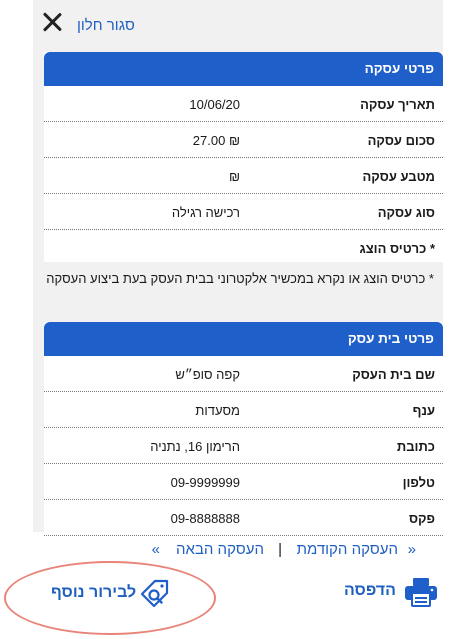 This screenshot has width=457, height=639. What do you see at coordinates (401, 140) in the screenshot?
I see `row-label: סכום עסקה` at bounding box center [401, 140].